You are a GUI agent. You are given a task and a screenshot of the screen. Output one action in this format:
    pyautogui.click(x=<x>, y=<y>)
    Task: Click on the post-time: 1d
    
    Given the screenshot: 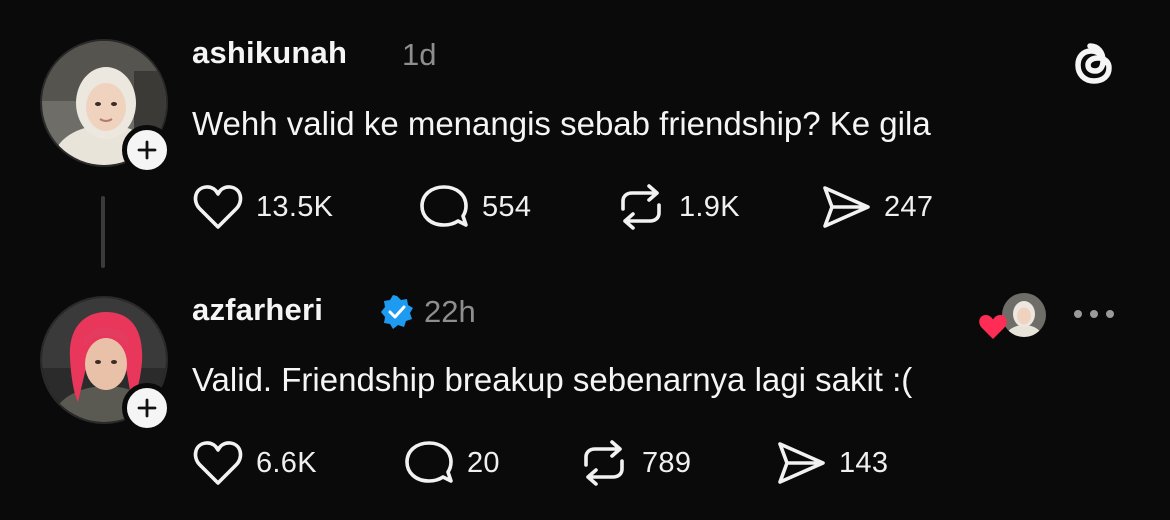 What is the action you would take?
    pyautogui.click(x=419, y=54)
    